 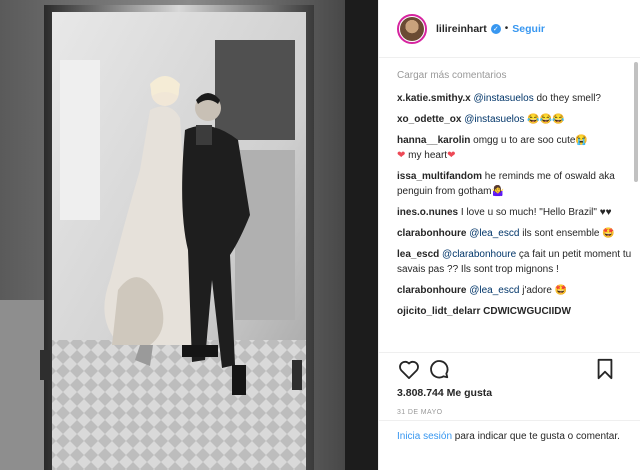 What do you see at coordinates (543, 290) in the screenshot?
I see `comment-text: j'adore 🤩` at bounding box center [543, 290].